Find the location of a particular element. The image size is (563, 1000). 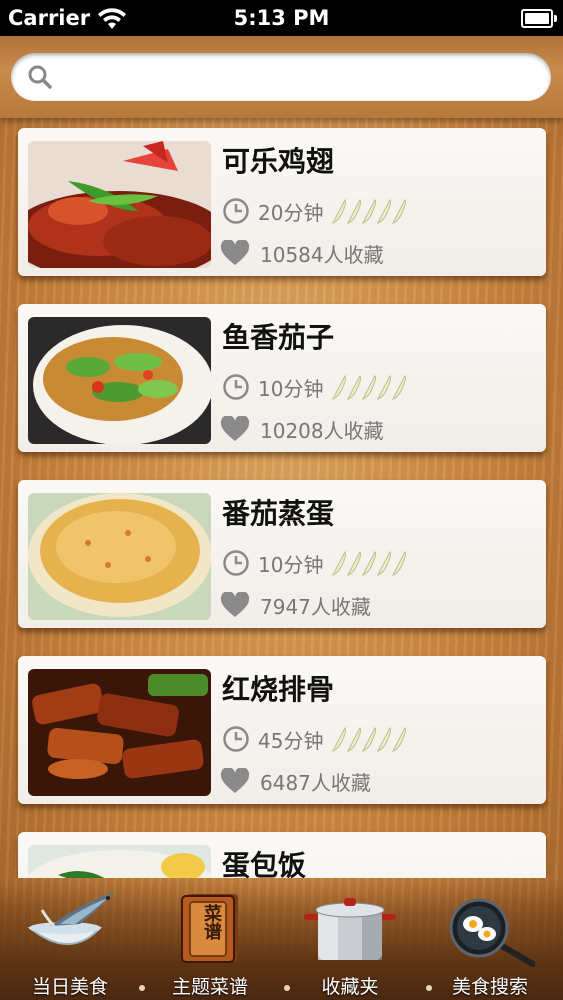

tab-daily-food: 当日美食 is located at coordinates (70, 939).